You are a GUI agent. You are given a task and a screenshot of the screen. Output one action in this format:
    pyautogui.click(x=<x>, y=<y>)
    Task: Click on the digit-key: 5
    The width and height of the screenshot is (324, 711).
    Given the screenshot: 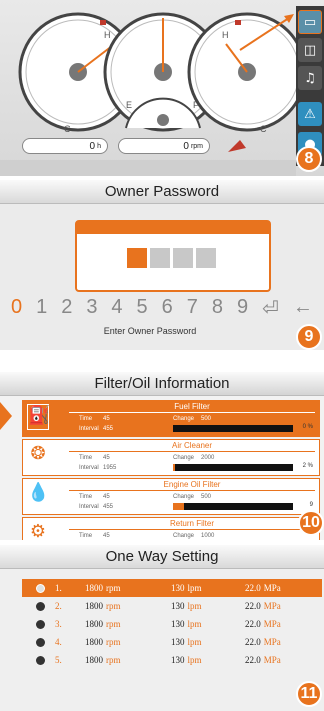 What is the action you would take?
    pyautogui.click(x=142, y=308)
    